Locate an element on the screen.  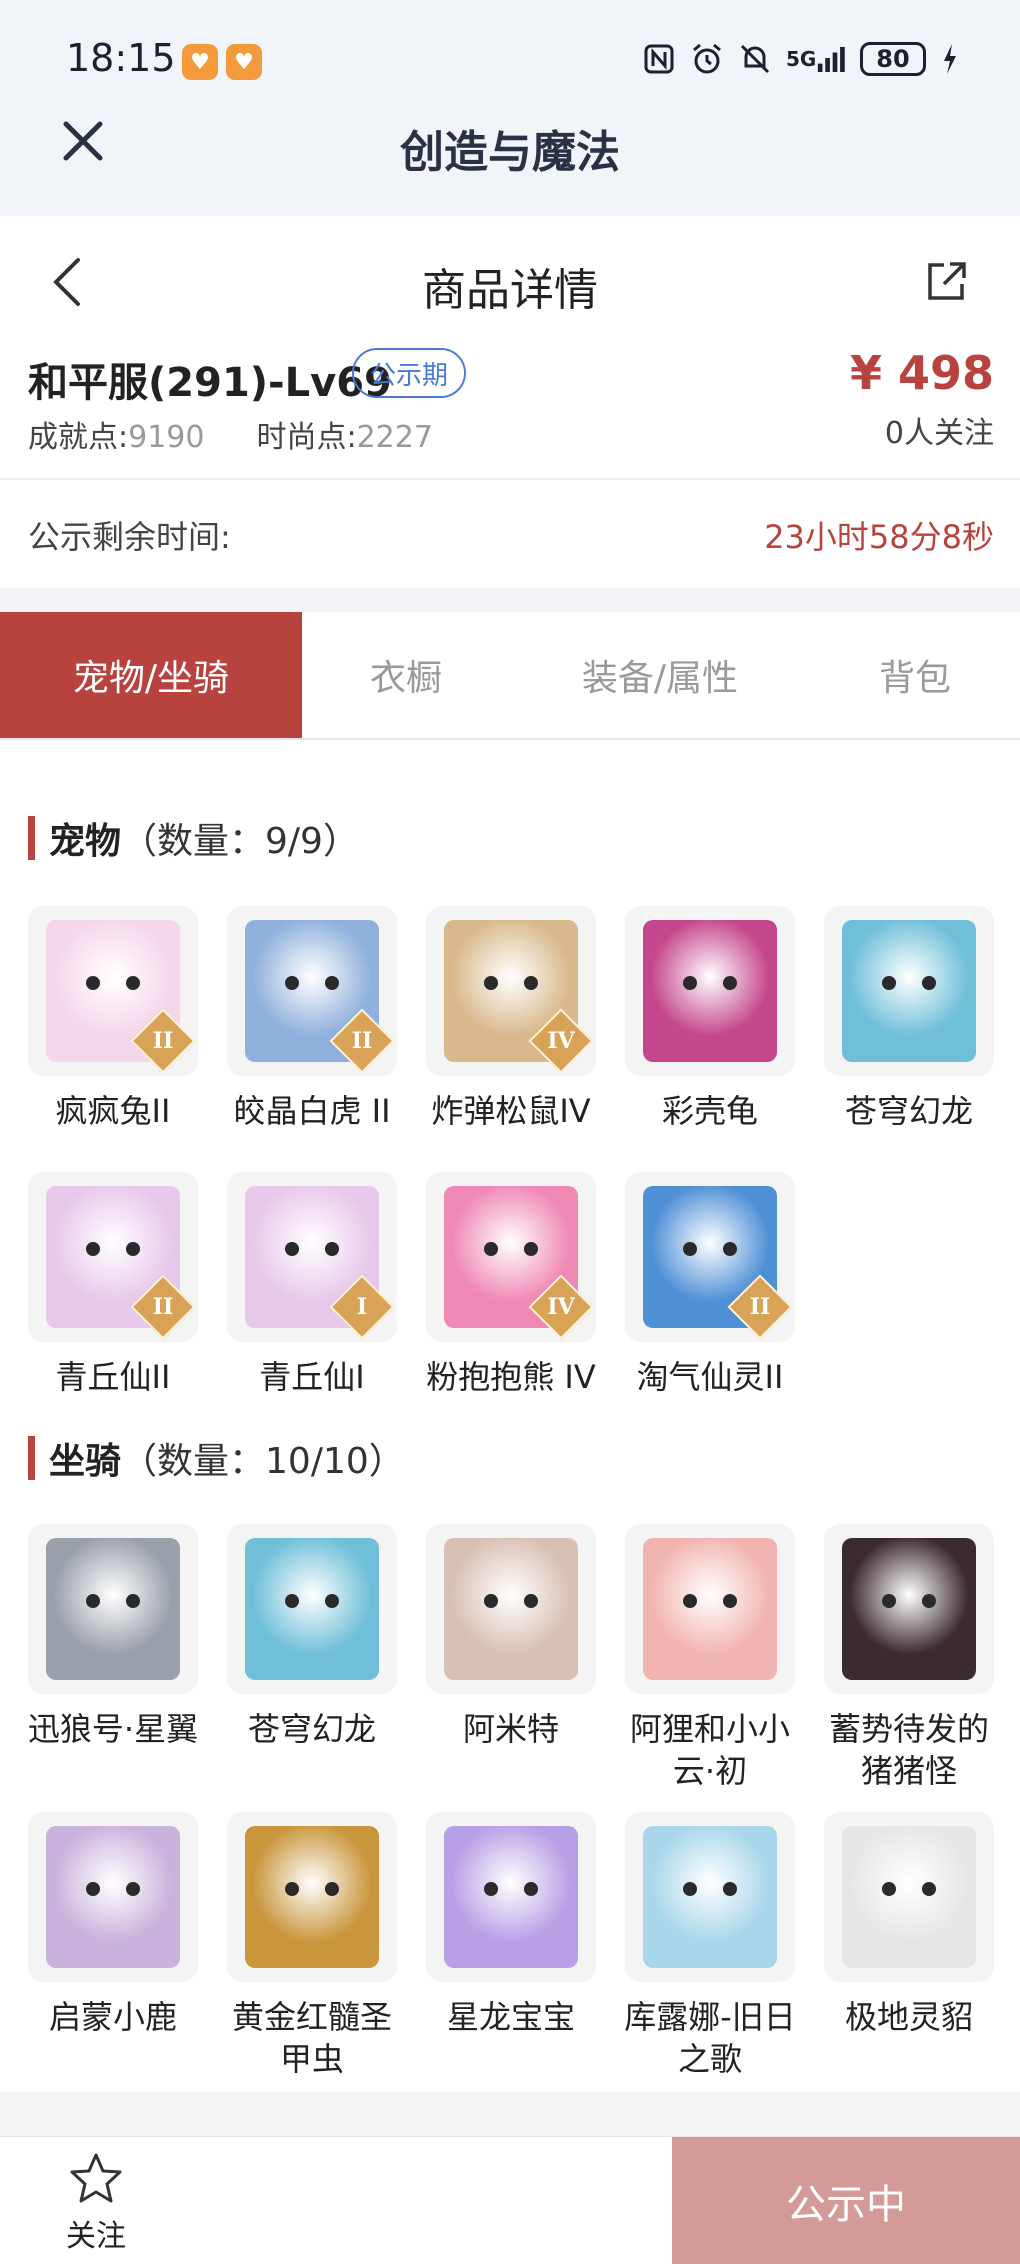
price: ¥ 498 is located at coordinates (921, 373).